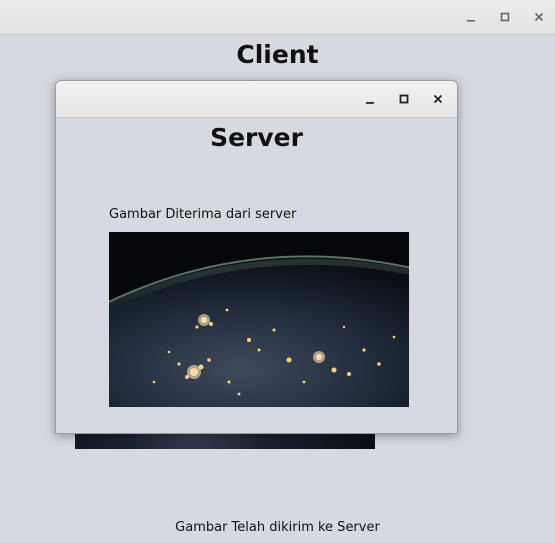  Describe the element at coordinates (256, 137) in the screenshot. I see `server-title: Server` at that location.